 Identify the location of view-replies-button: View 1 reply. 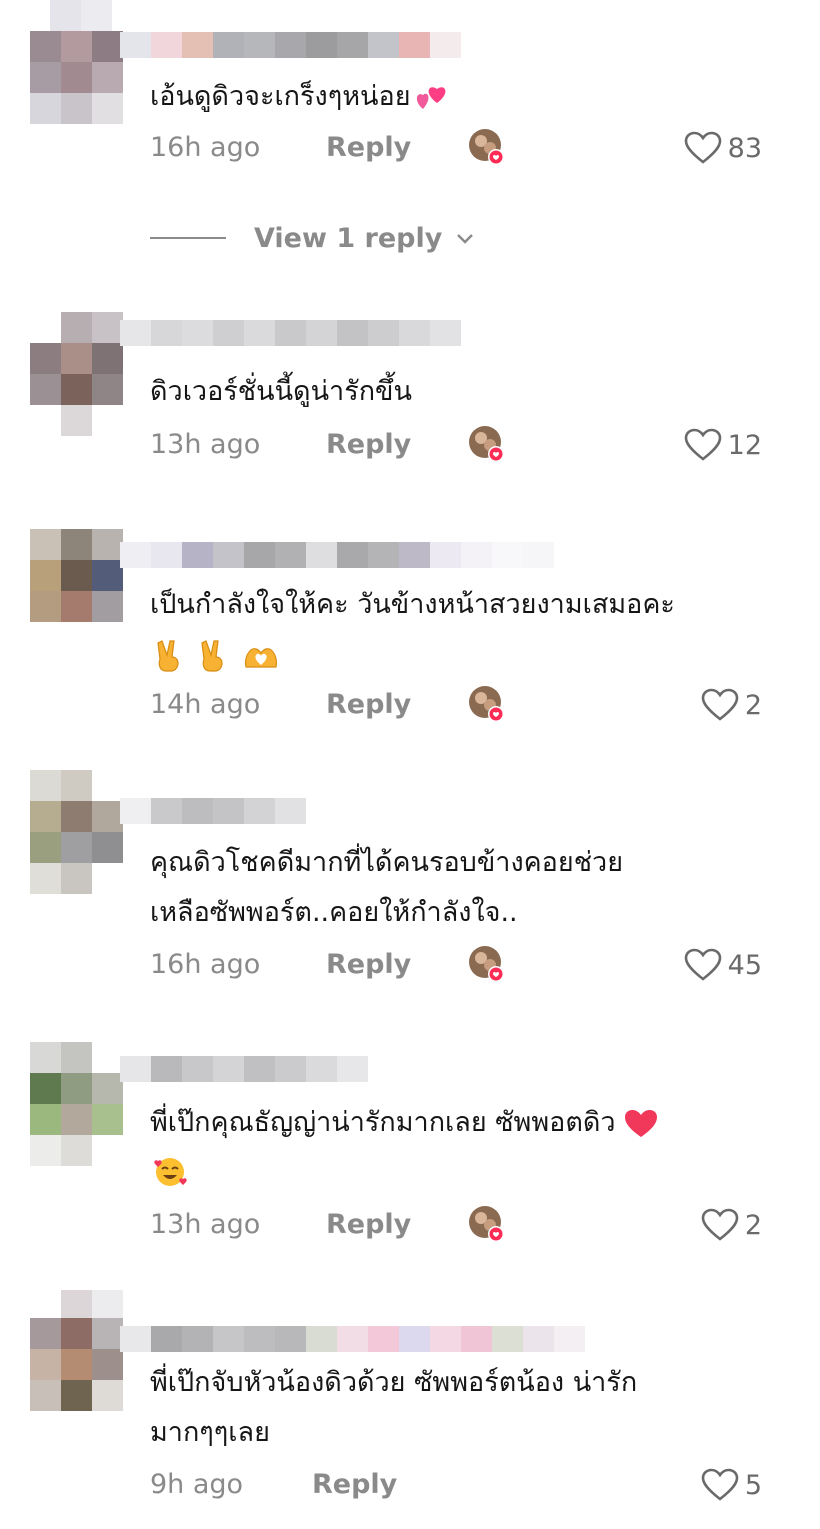
(314, 238).